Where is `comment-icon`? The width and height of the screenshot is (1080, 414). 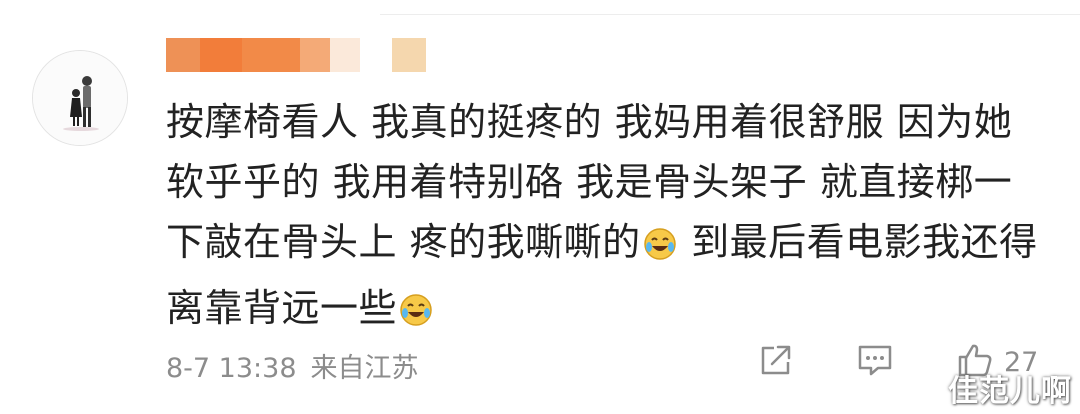
comment-icon is located at coordinates (875, 362).